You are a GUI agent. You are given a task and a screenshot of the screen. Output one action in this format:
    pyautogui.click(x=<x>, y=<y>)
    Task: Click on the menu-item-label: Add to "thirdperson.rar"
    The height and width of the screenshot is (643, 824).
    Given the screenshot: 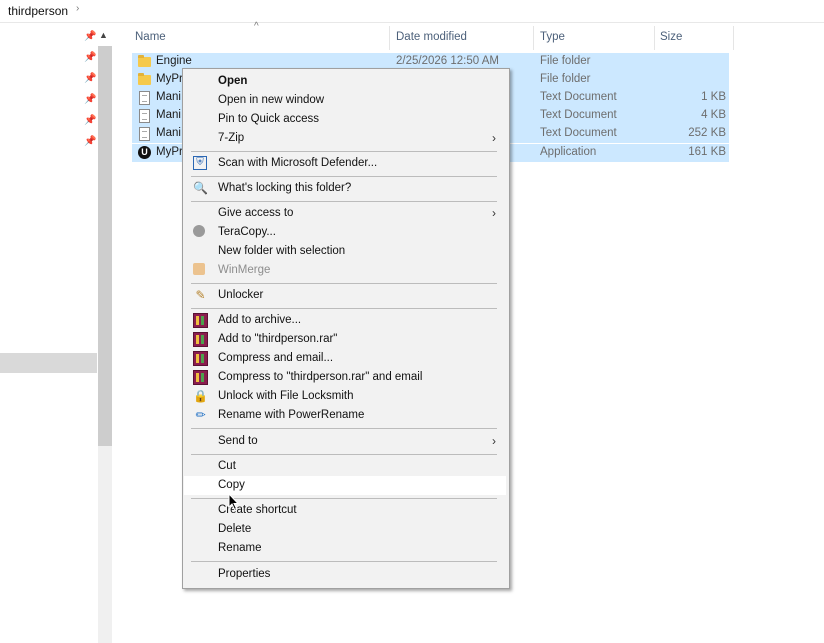 What is the action you would take?
    pyautogui.click(x=278, y=339)
    